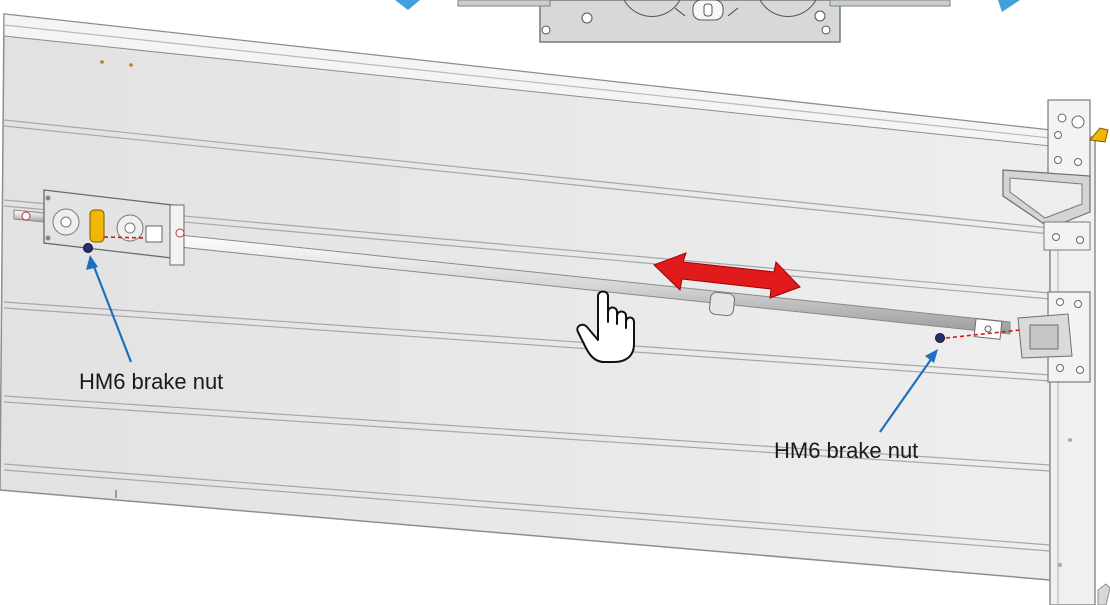  What do you see at coordinates (88, 248) in the screenshot?
I see `brake-nut-left` at bounding box center [88, 248].